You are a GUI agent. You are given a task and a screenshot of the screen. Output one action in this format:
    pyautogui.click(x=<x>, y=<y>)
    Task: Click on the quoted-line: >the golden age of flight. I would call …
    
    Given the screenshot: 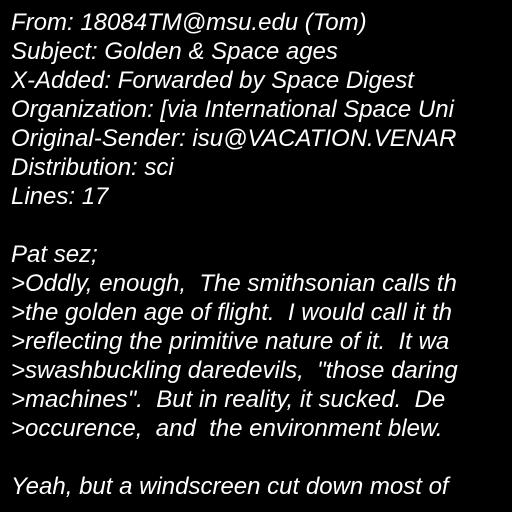 What is the action you would take?
    pyautogui.click(x=231, y=312)
    